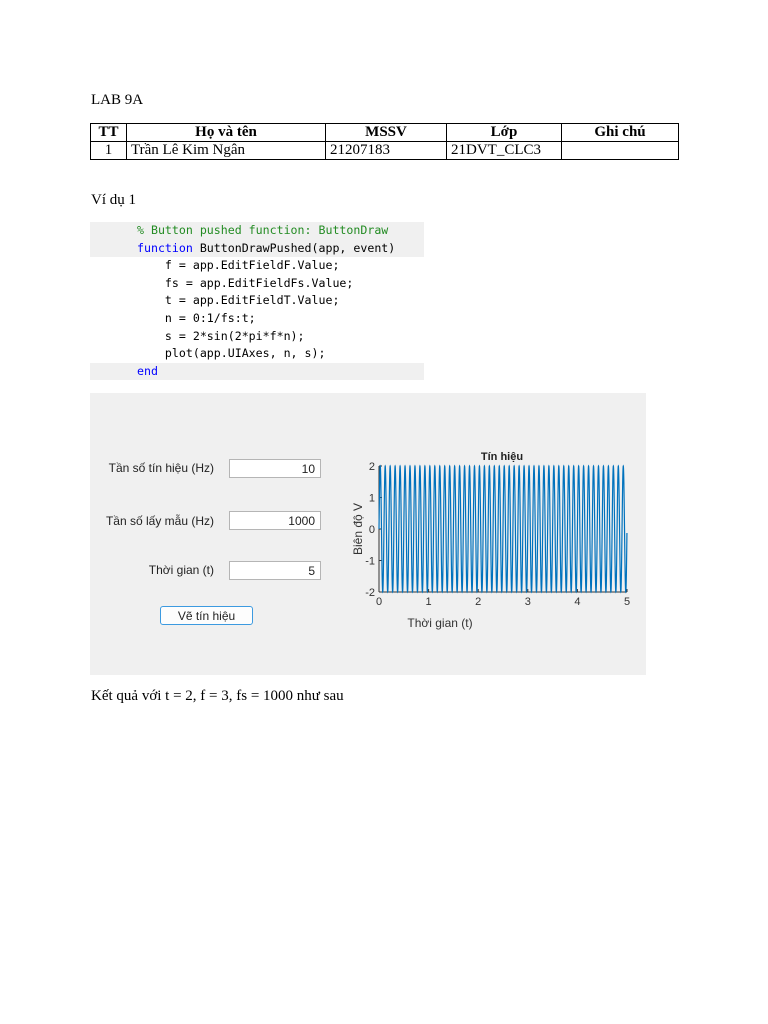 This screenshot has width=768, height=1024. Describe the element at coordinates (372, 499) in the screenshot. I see `y-tick-label: 1` at that location.